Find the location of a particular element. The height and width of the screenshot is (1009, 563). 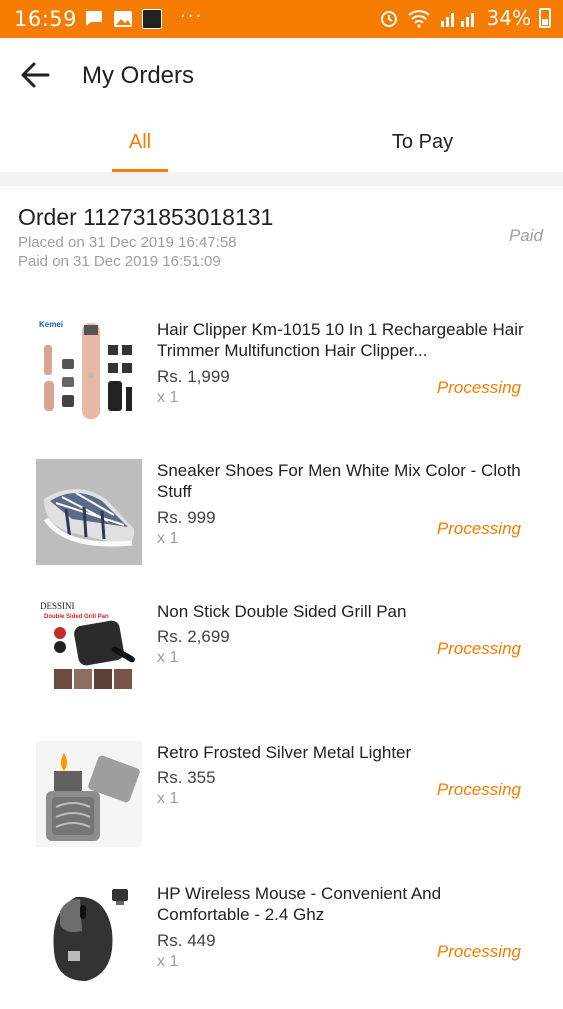

wifi-icon is located at coordinates (418, 19).